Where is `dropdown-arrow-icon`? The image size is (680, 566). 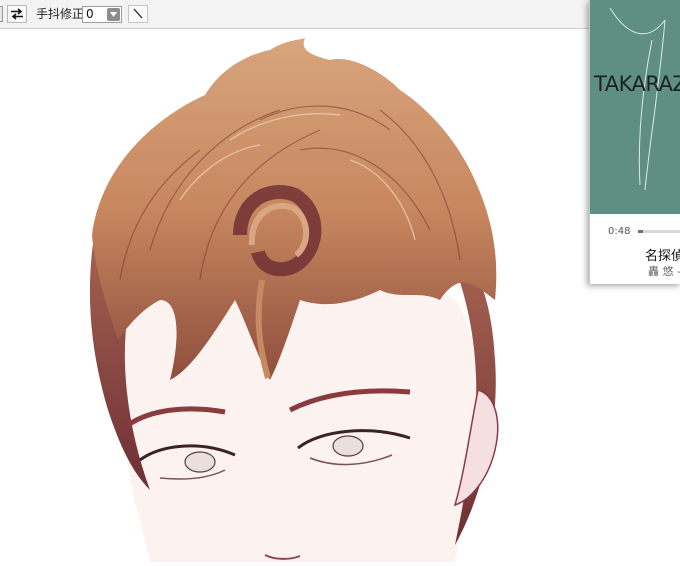
dropdown-arrow-icon is located at coordinates (113, 14).